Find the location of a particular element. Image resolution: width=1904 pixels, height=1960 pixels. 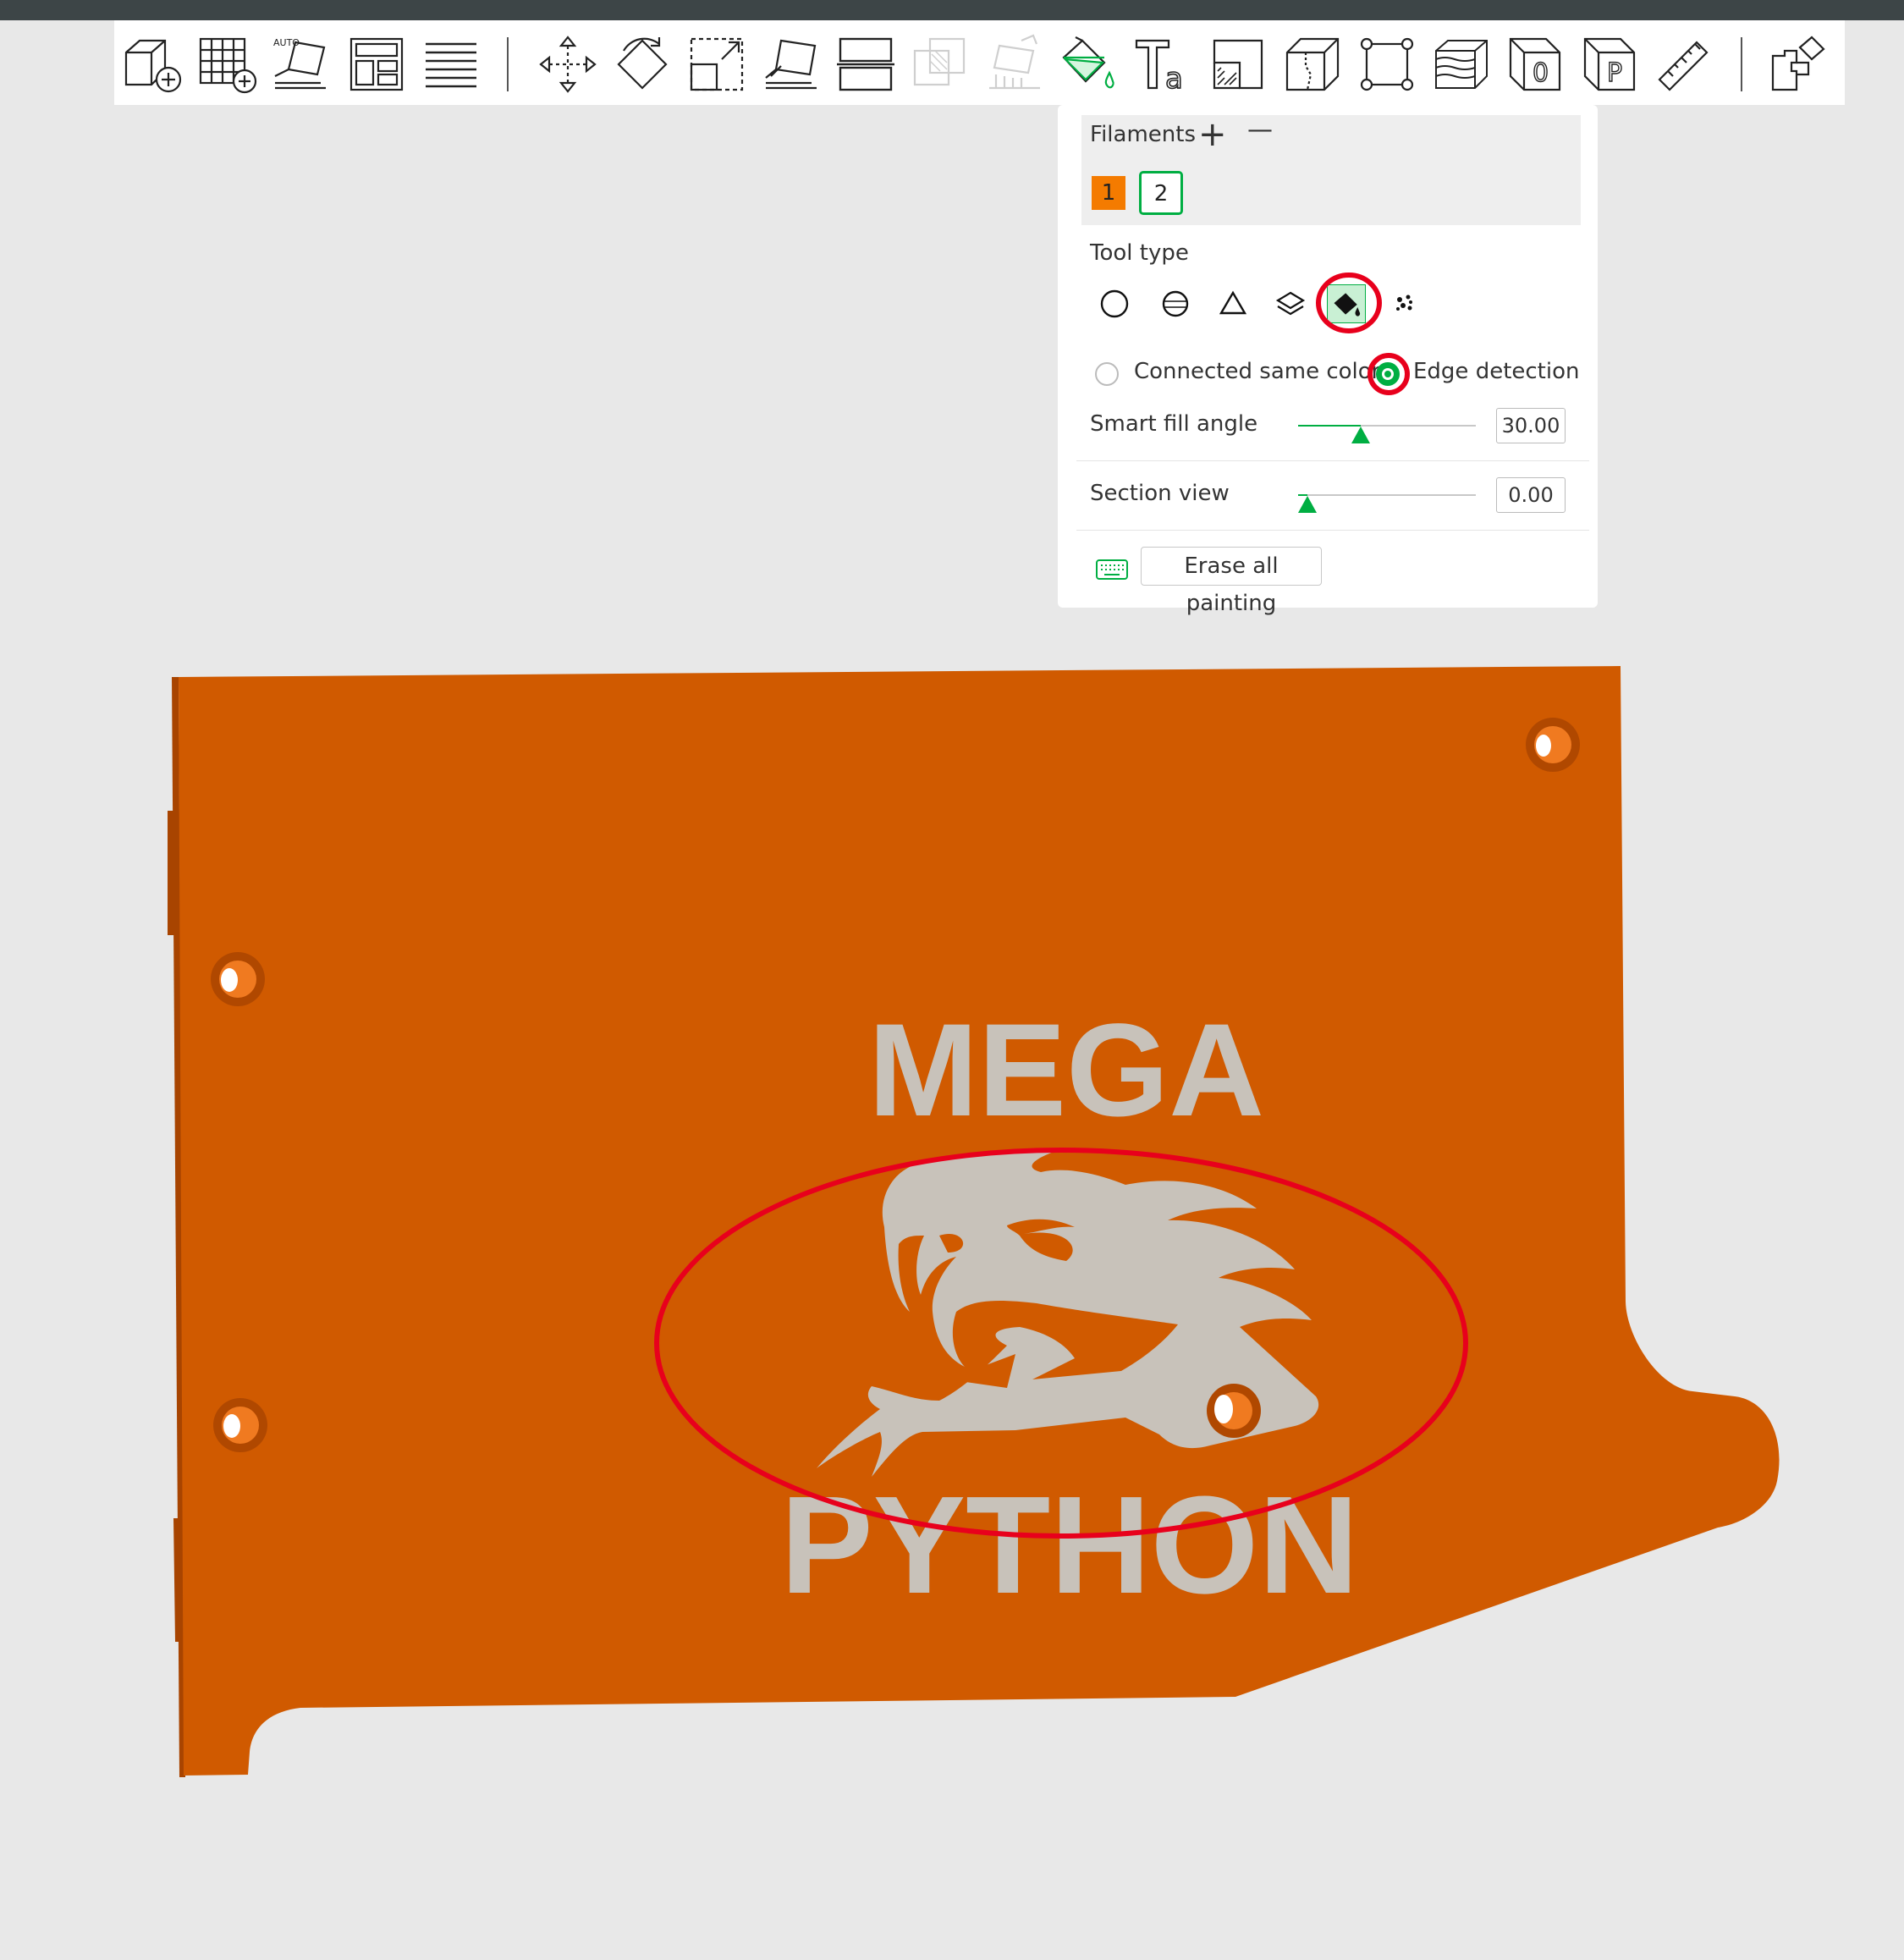

arrange-icon is located at coordinates (376, 64).